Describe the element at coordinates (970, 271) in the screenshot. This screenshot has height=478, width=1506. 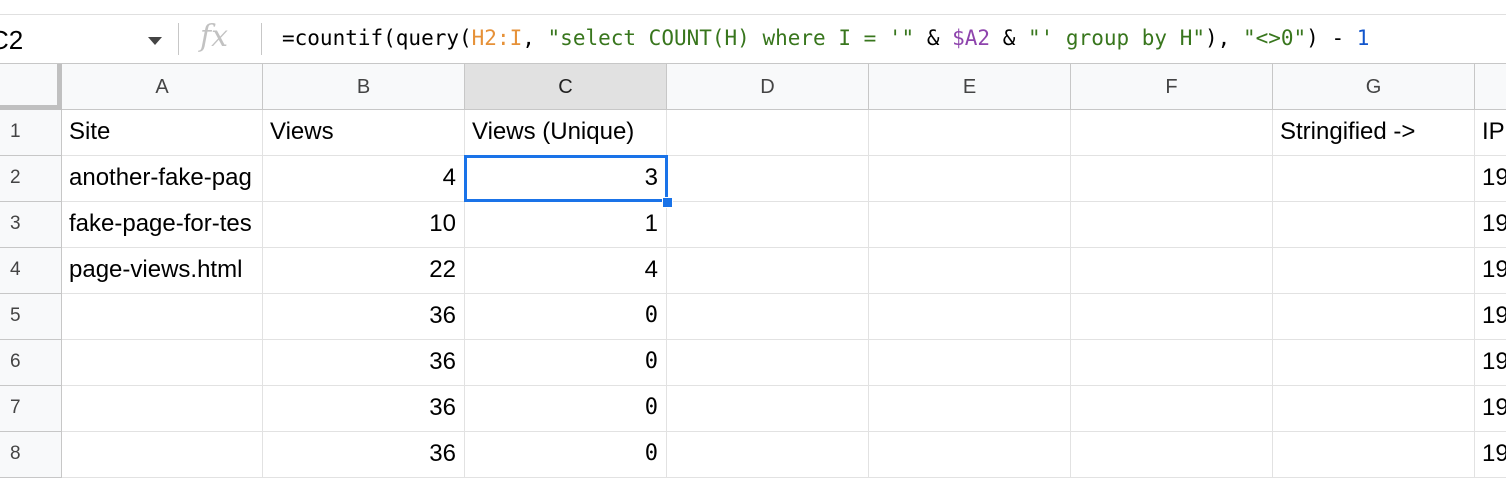
I see `cell-e4` at that location.